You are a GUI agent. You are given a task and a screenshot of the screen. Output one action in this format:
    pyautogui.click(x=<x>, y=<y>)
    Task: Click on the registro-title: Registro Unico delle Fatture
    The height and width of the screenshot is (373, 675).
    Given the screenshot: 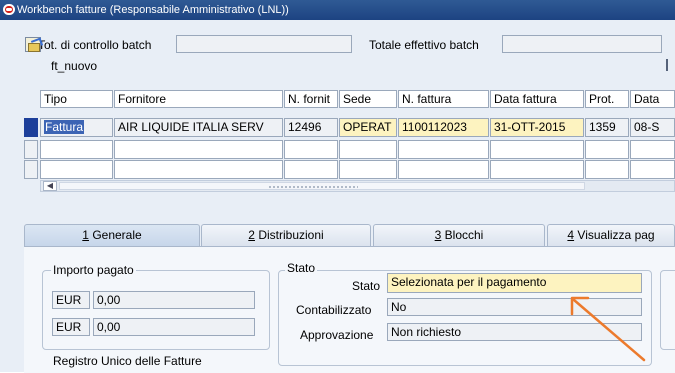 What is the action you would take?
    pyautogui.click(x=127, y=361)
    